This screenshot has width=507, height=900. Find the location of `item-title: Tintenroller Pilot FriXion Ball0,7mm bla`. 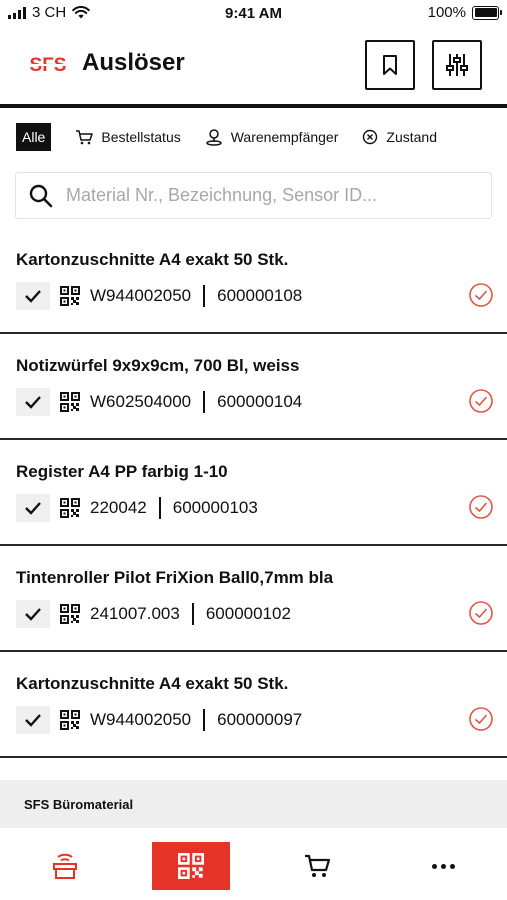

item-title: Tintenroller Pilot FriXion Ball0,7mm bla is located at coordinates (175, 577).